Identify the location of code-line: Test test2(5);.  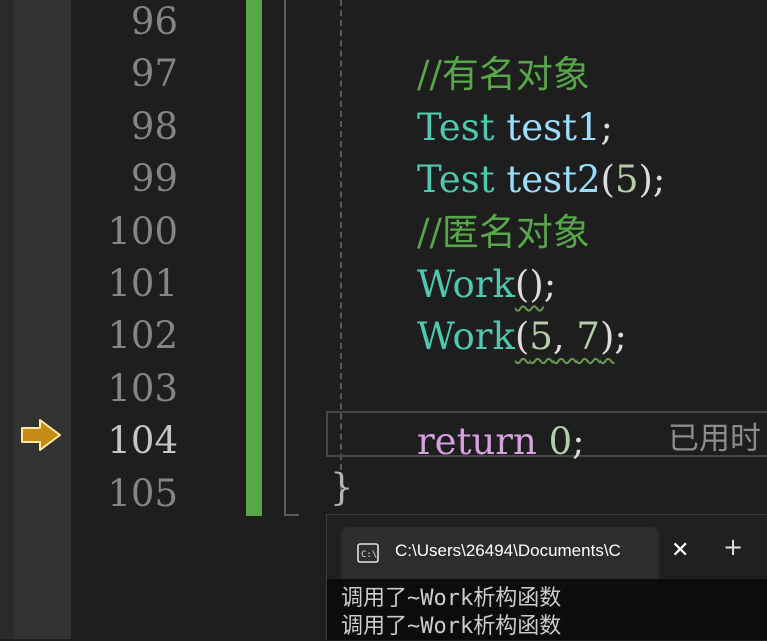
(541, 180).